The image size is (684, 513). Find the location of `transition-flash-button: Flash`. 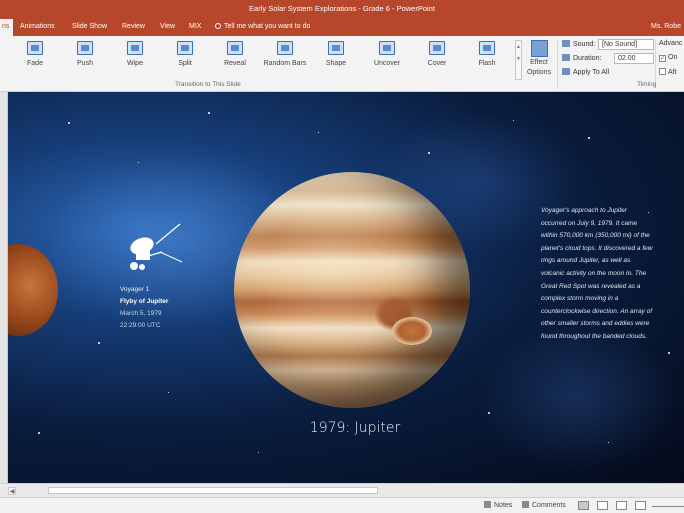

transition-flash-button: Flash is located at coordinates (487, 54).